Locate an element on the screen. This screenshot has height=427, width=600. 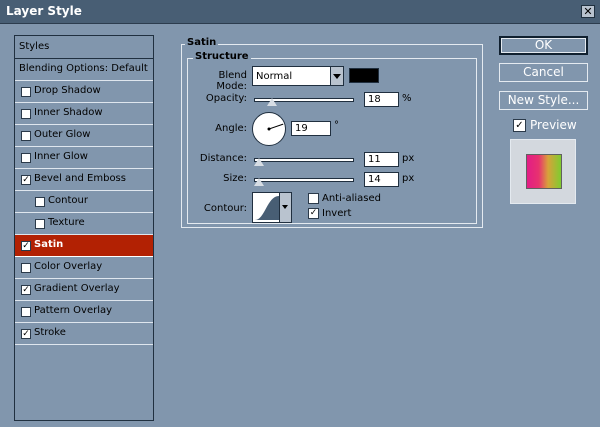
angle-input: 19 is located at coordinates (311, 128).